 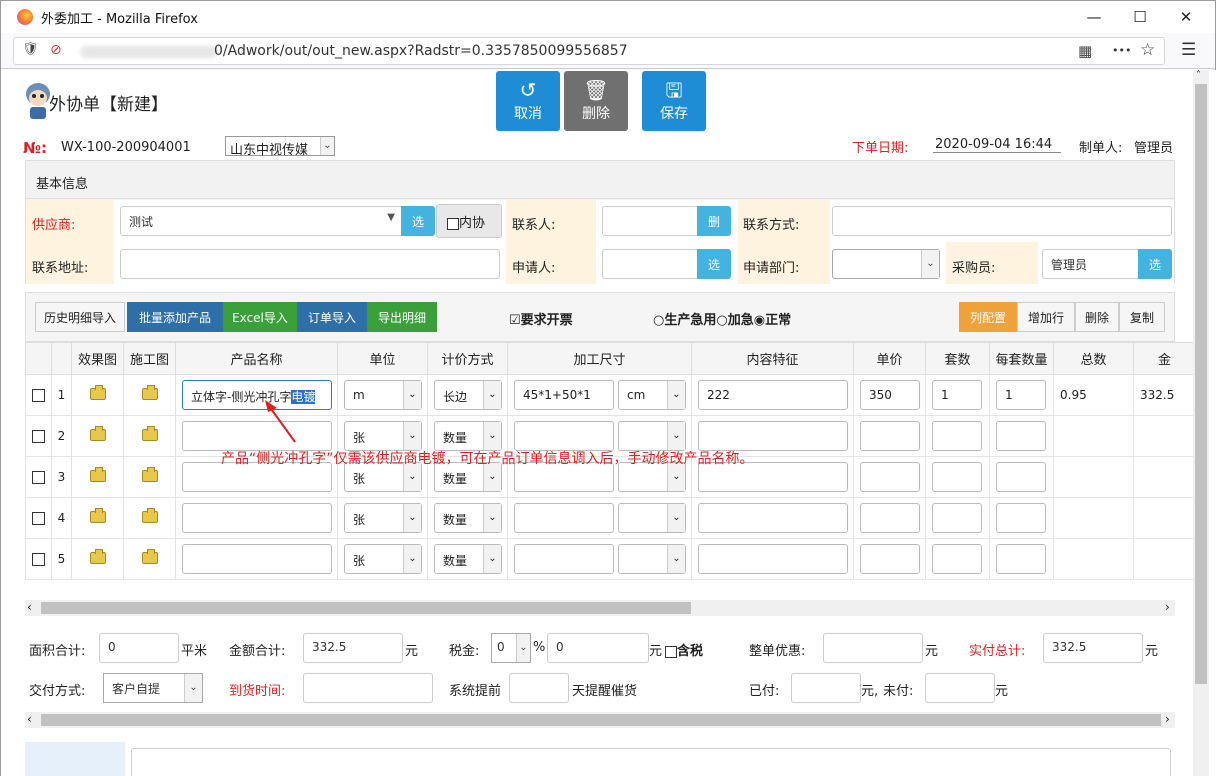 What do you see at coordinates (332, 317) in the screenshot?
I see `order-import-button: 订单导入` at bounding box center [332, 317].